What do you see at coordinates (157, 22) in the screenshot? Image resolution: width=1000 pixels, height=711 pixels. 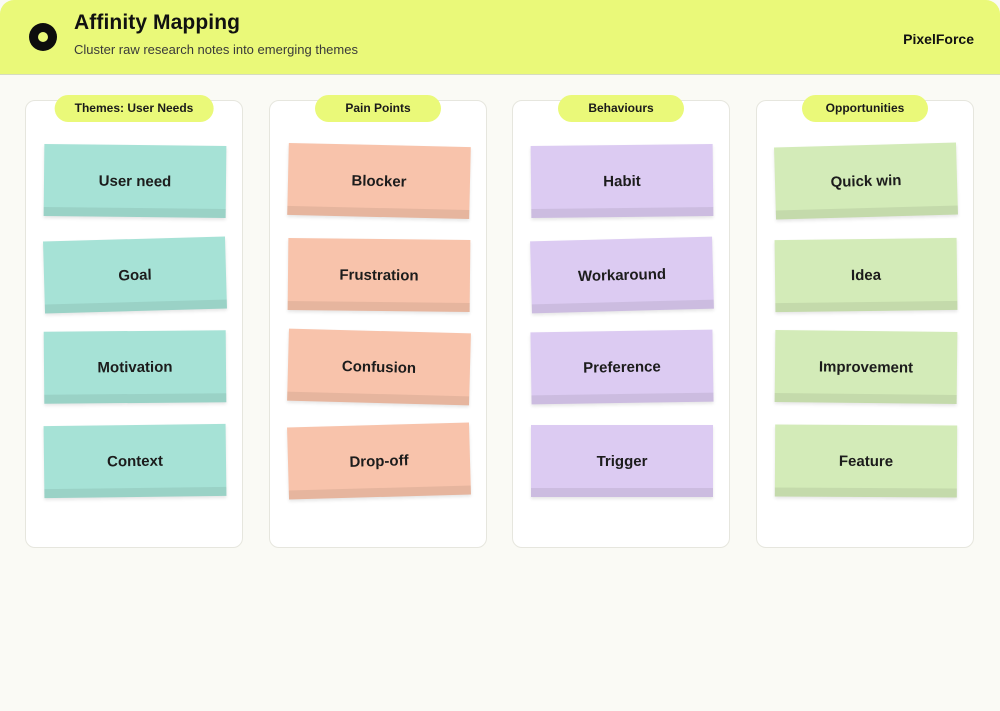 I see `page-title: Affinity Mapping` at bounding box center [157, 22].